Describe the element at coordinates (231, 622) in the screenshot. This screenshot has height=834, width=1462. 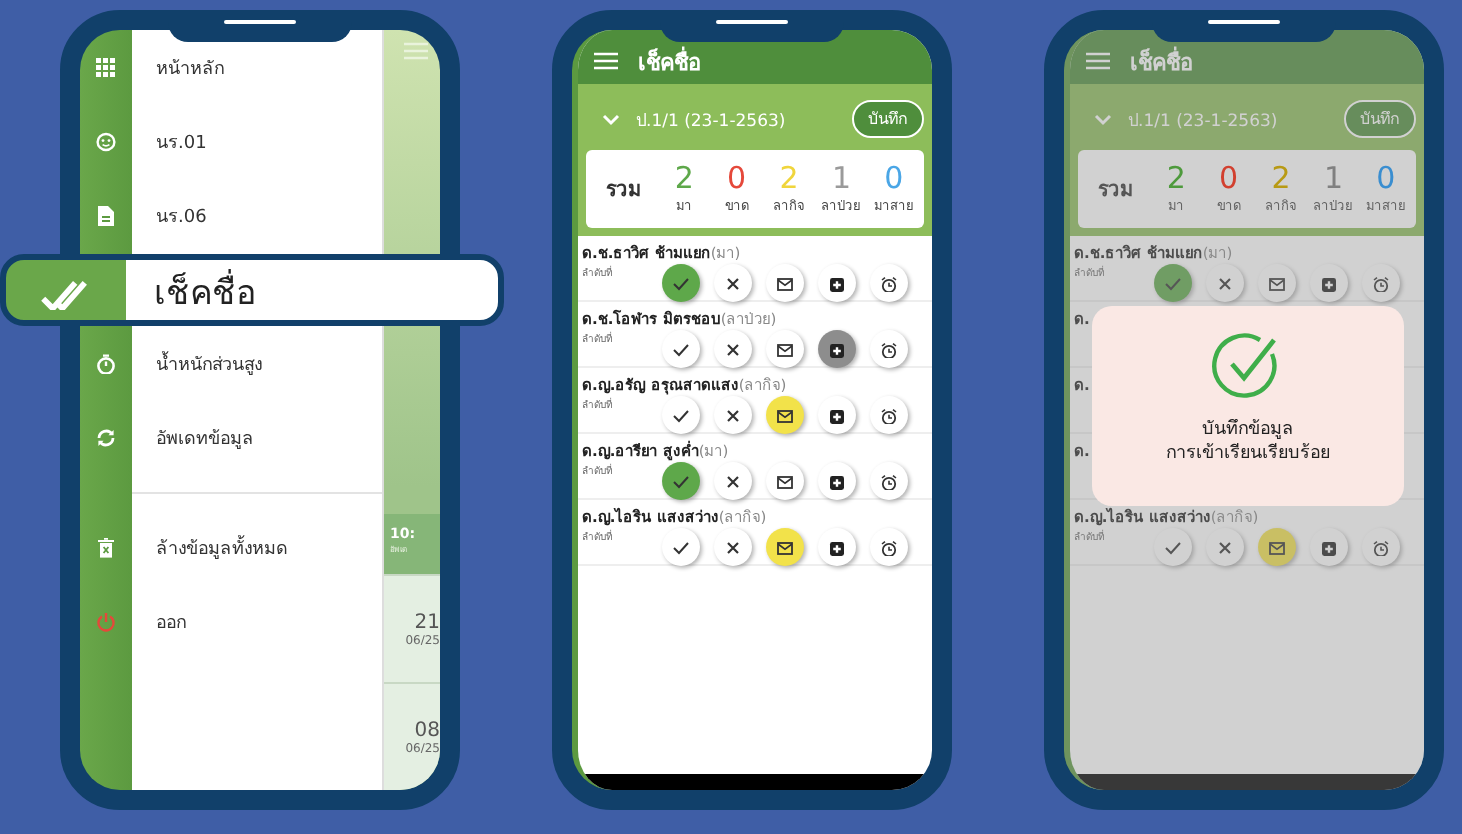
I see `menu-item: ออก` at that location.